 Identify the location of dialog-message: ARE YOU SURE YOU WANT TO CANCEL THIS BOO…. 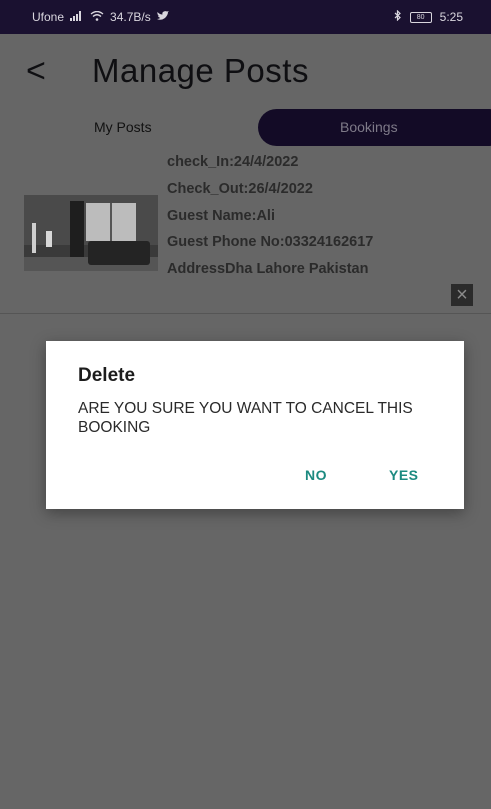
(245, 418).